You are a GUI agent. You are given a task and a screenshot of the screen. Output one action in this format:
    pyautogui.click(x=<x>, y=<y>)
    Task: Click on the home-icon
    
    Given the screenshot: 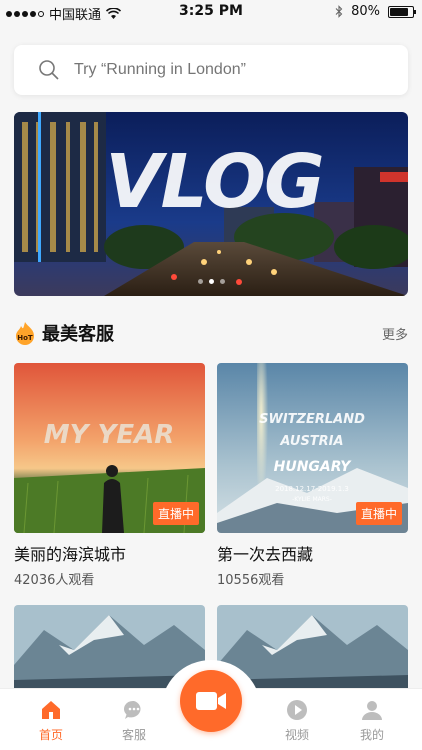 What is the action you would take?
    pyautogui.click(x=51, y=710)
    